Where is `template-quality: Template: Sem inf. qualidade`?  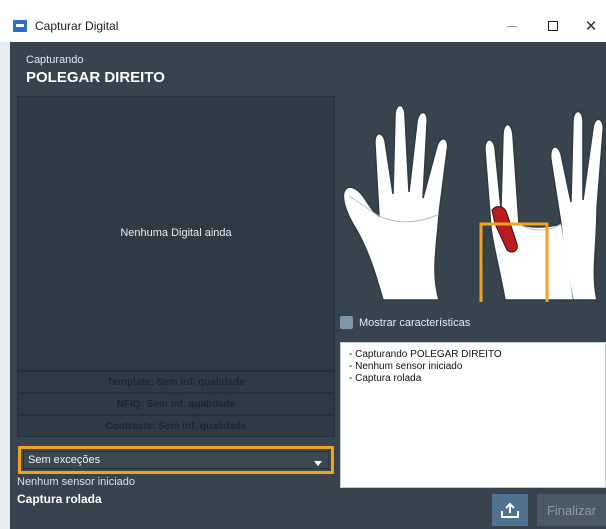
template-quality: Template: Sem inf. qualidade is located at coordinates (176, 382).